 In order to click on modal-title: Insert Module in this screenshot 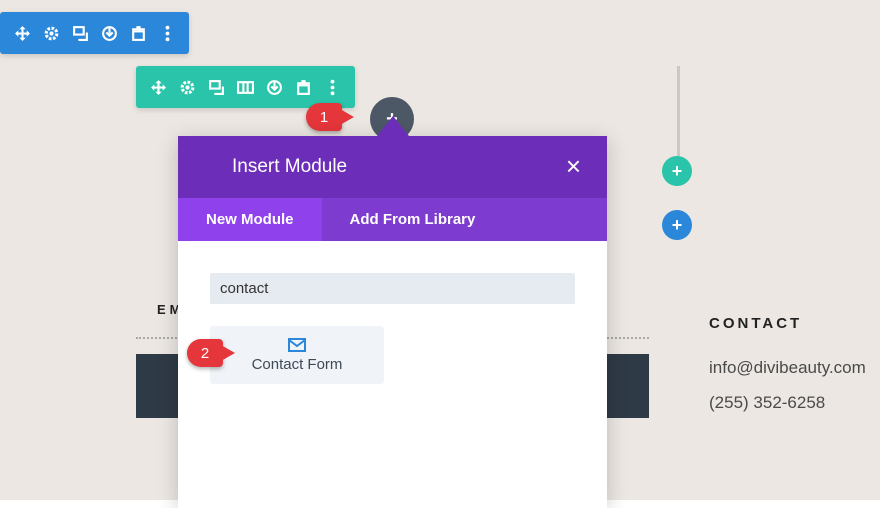, I will do `click(290, 166)`.